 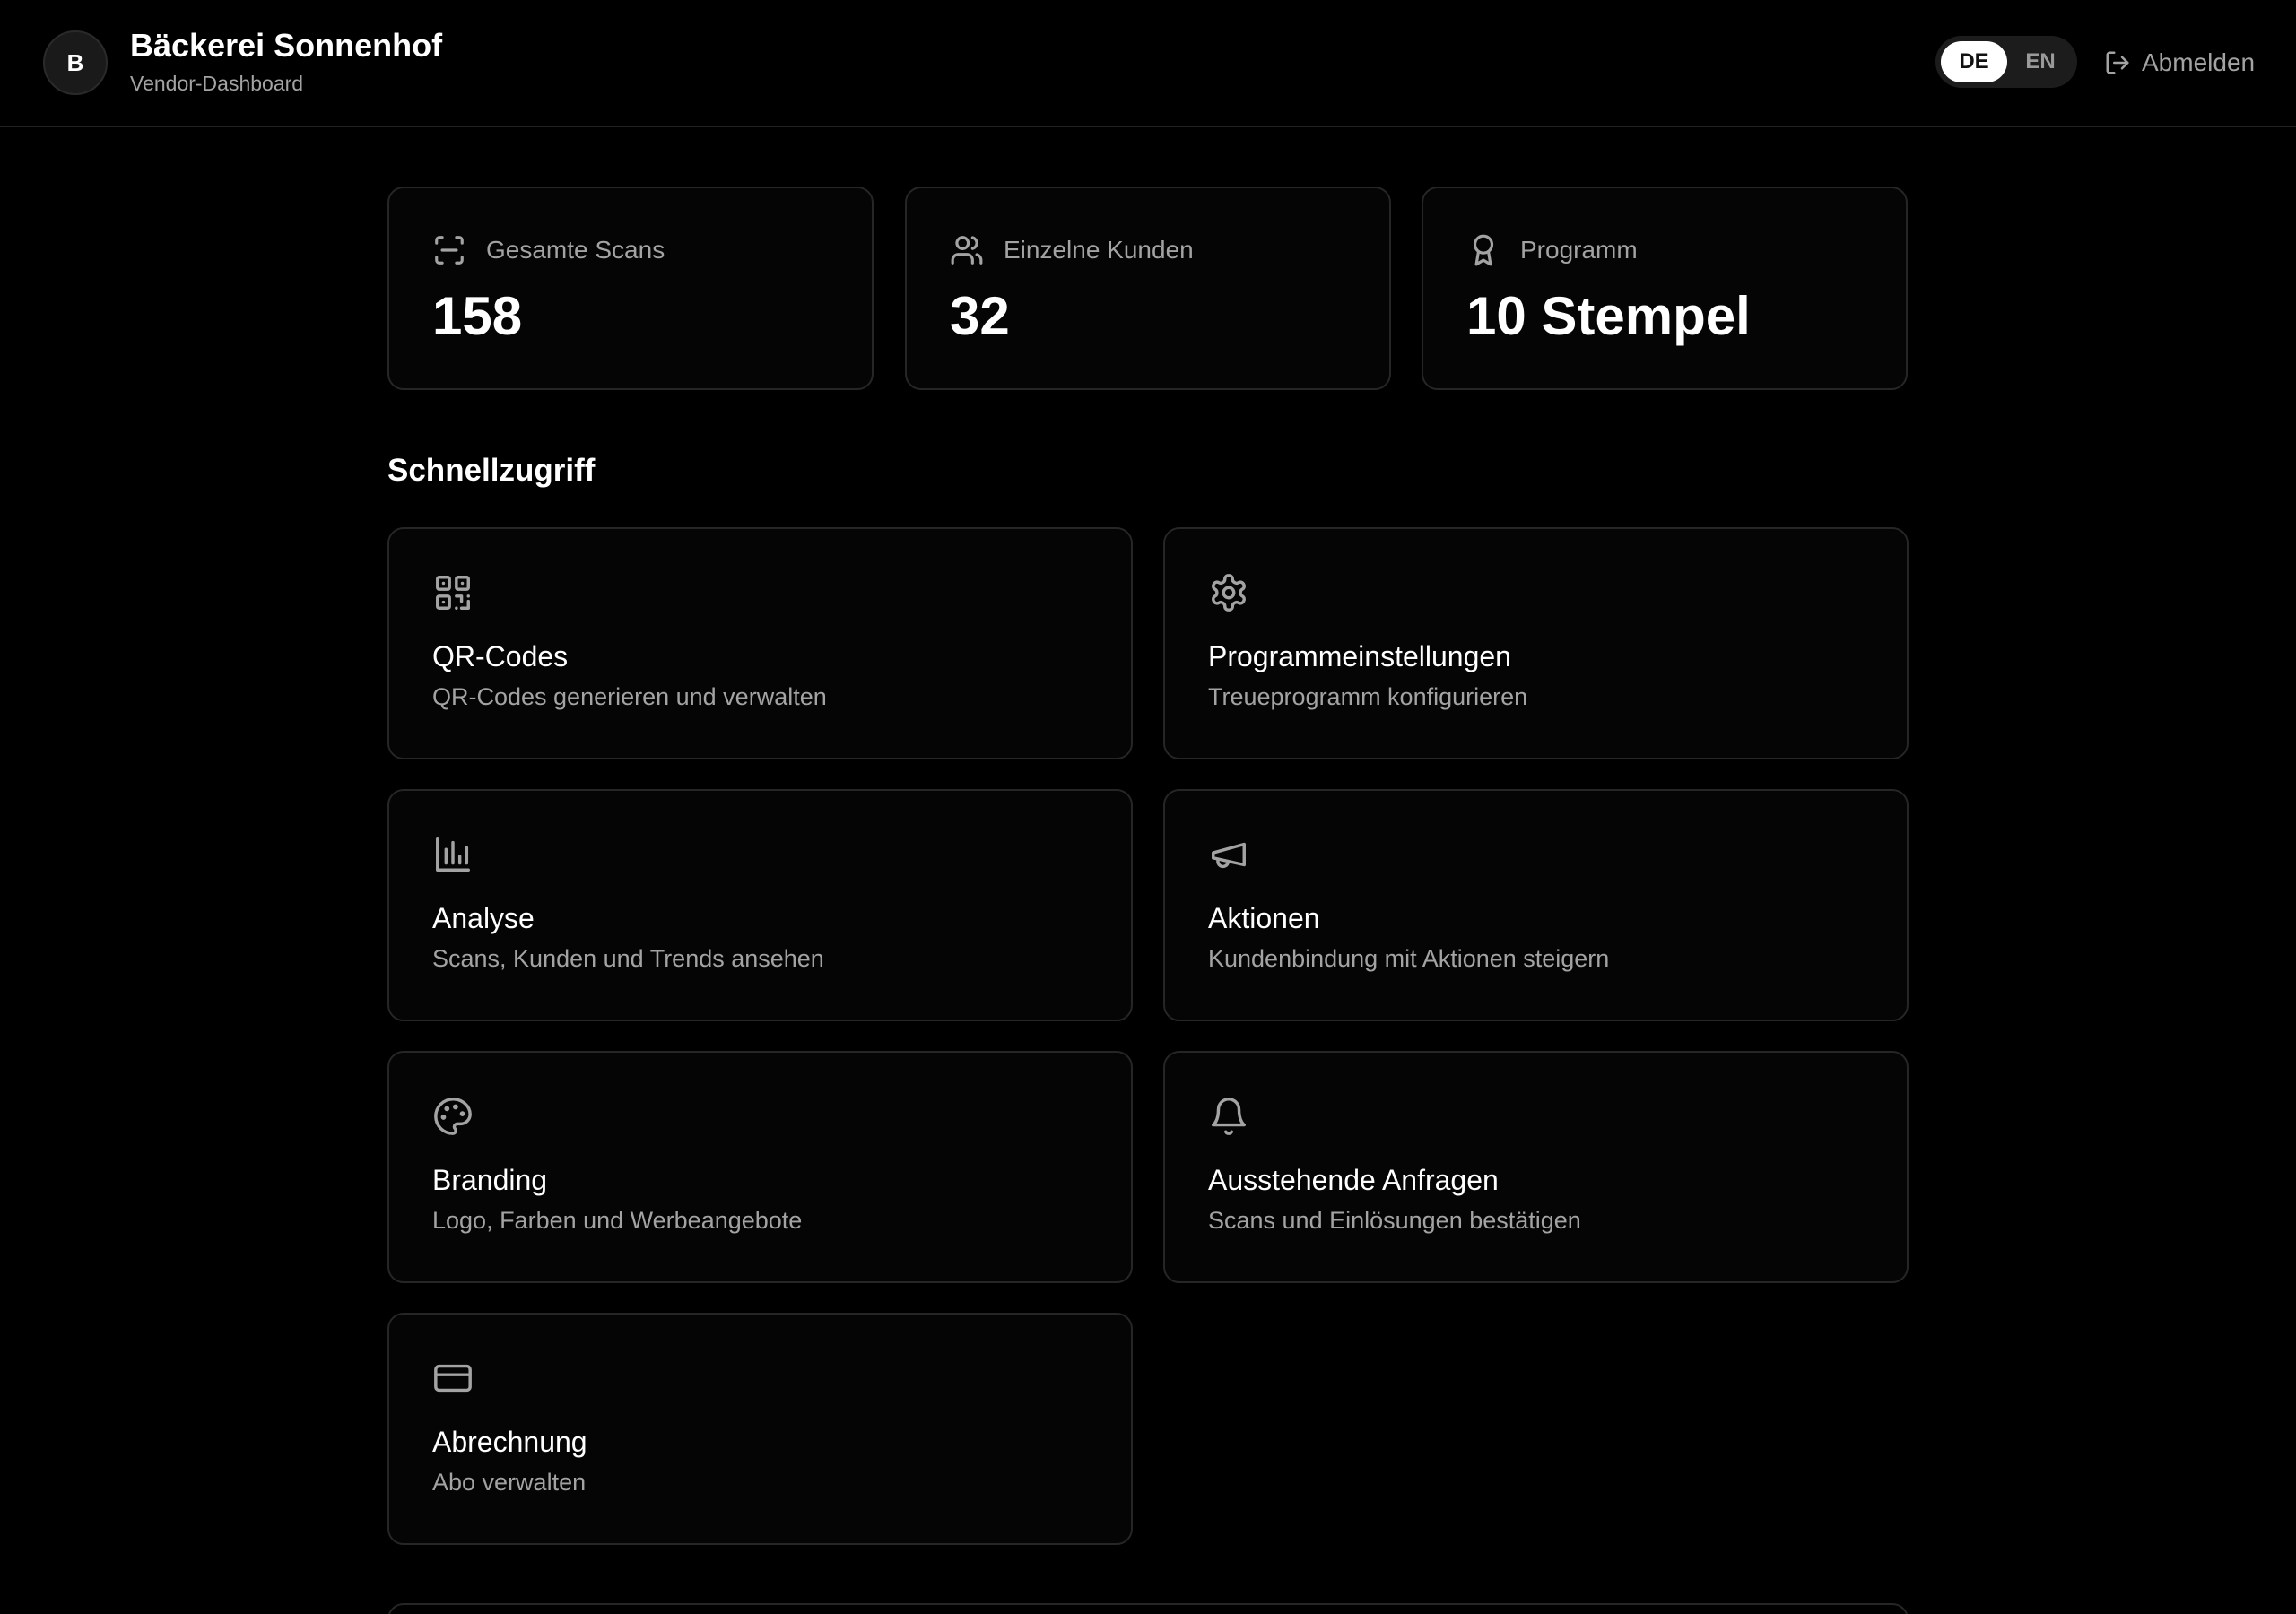 What do you see at coordinates (1353, 1180) in the screenshot?
I see `tile-title: Ausstehende Anfragen` at bounding box center [1353, 1180].